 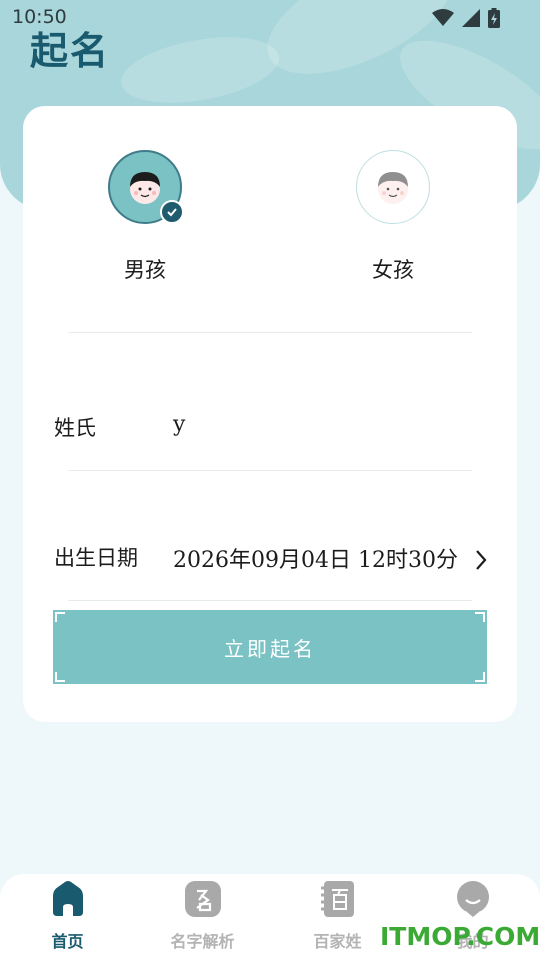 I want to click on girl-face-icon, so click(x=393, y=188).